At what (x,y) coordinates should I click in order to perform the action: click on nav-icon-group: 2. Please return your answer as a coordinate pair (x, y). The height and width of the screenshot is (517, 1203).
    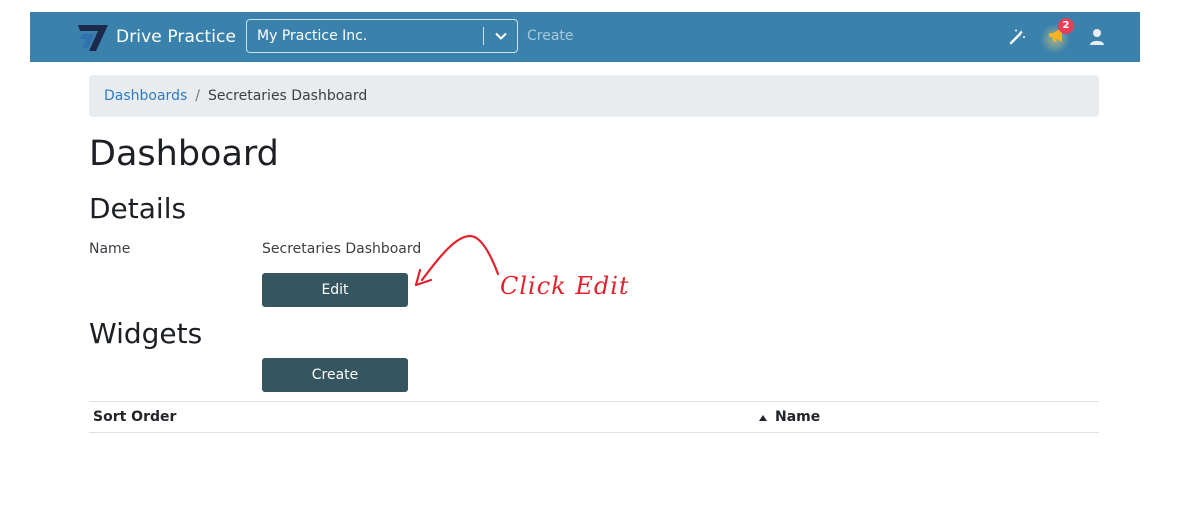
    Looking at the image, I should click on (1050, 37).